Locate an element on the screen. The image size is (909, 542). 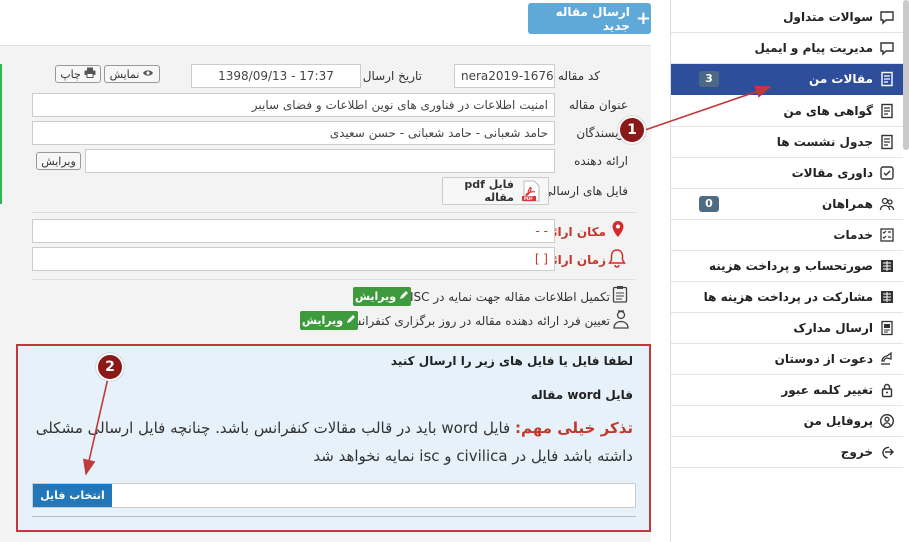
checklist-icon is located at coordinates (887, 235).